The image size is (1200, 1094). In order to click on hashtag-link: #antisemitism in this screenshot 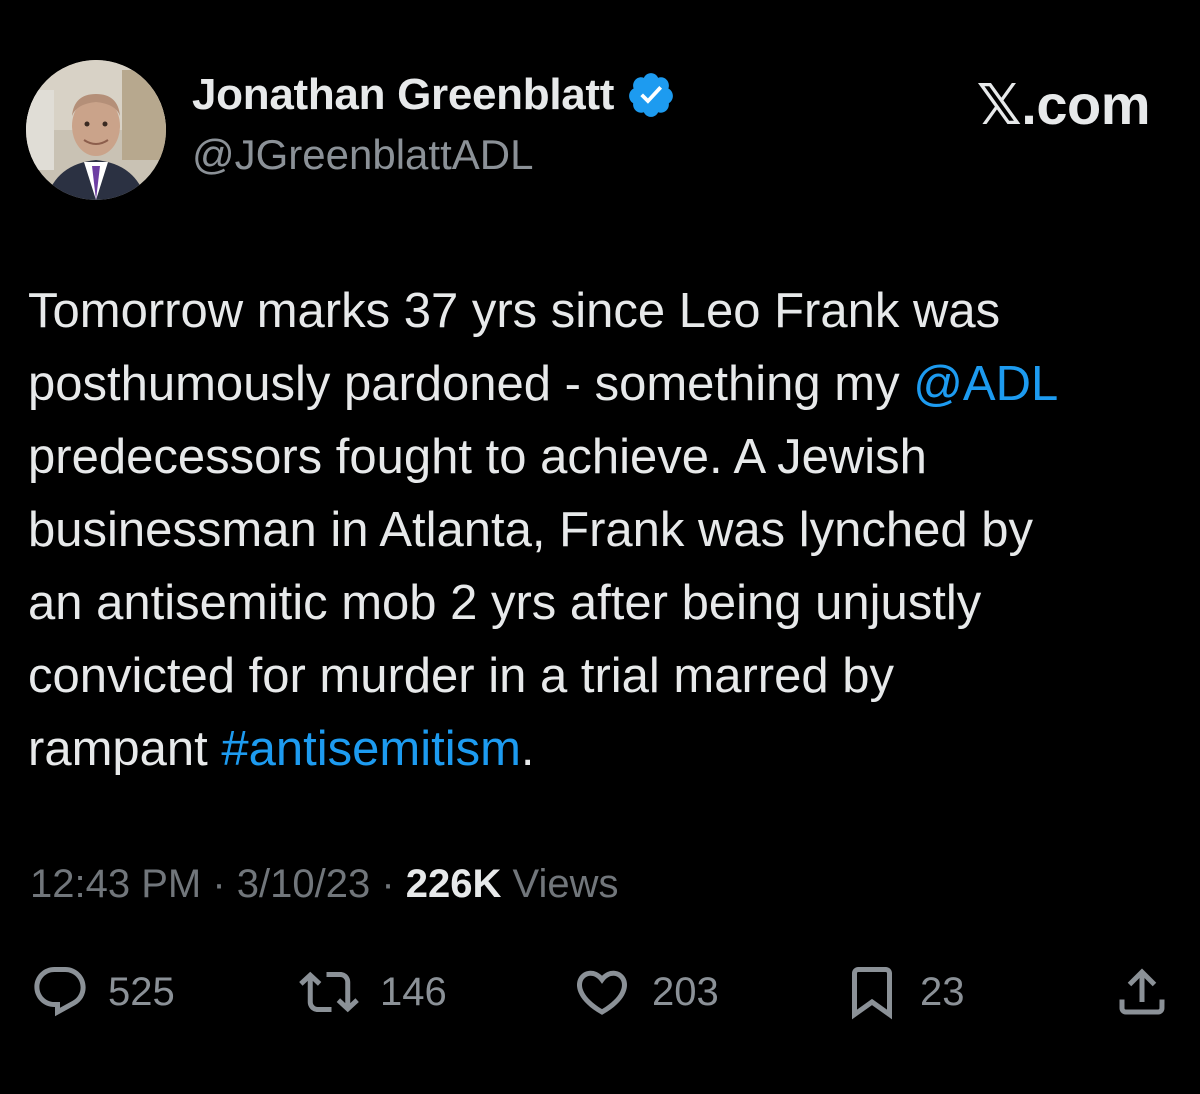, I will do `click(371, 749)`.